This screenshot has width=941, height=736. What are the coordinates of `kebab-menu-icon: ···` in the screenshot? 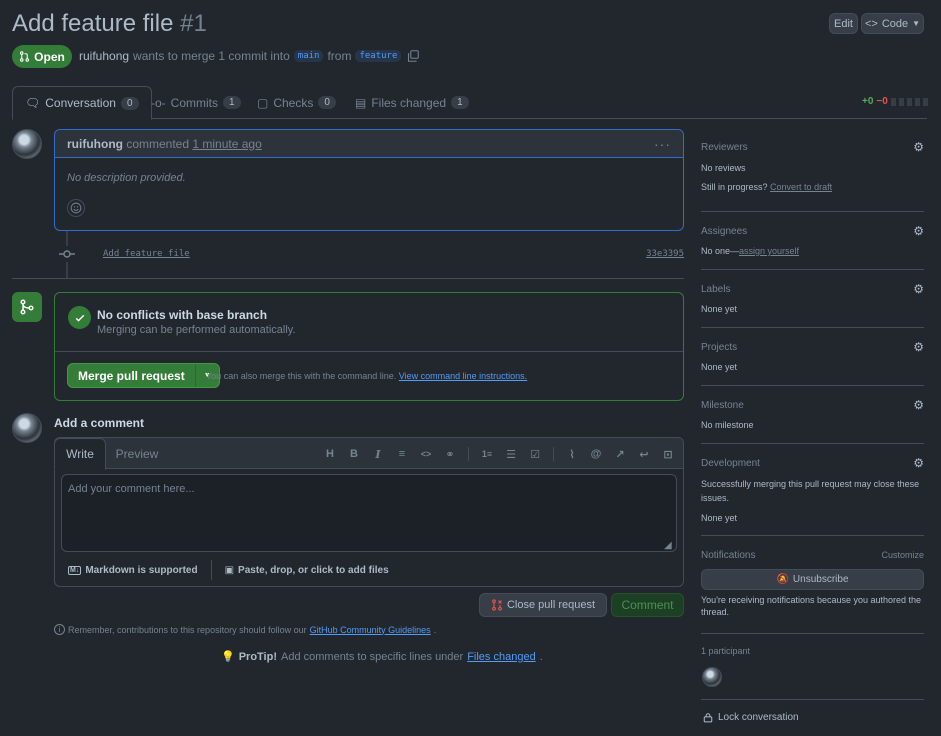 It's located at (662, 144).